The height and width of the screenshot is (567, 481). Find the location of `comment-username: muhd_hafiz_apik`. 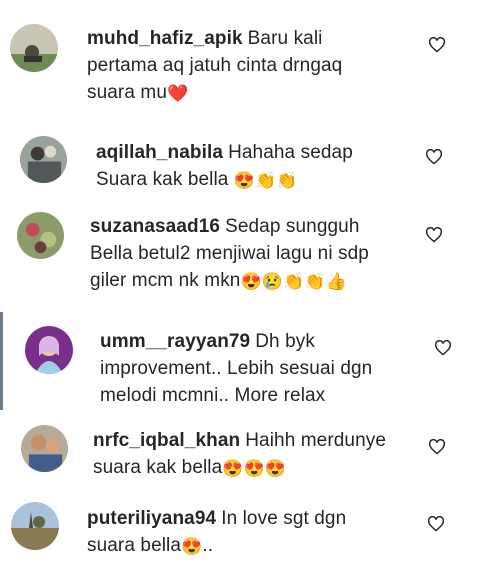

comment-username: muhd_hafiz_apik is located at coordinates (165, 38).